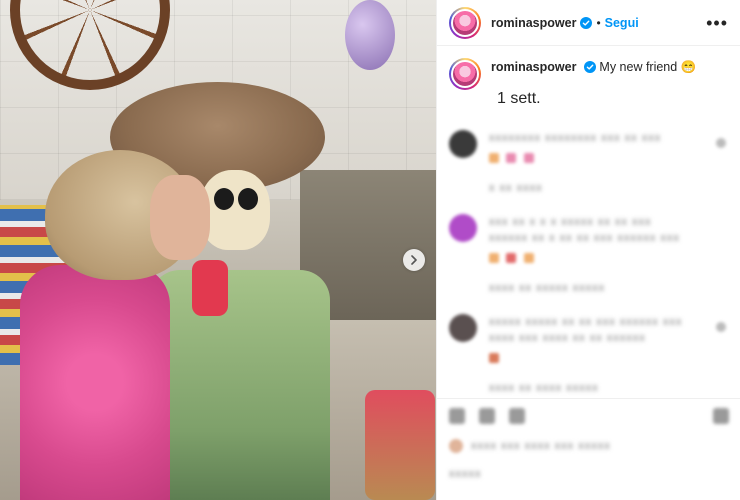  I want to click on comment-text: xxxxxxxx xxxxxxxx xxx xx xxx, so click(575, 138).